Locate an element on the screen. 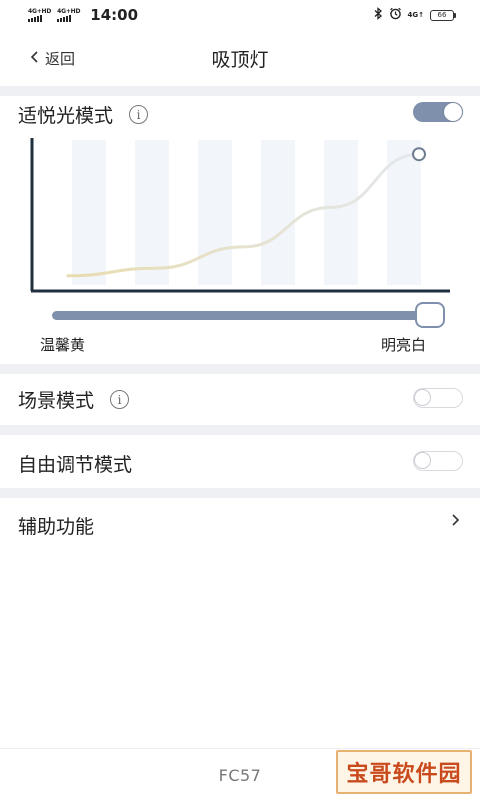 The image size is (480, 800). assist-row: 辅助功能 is located at coordinates (56, 525).